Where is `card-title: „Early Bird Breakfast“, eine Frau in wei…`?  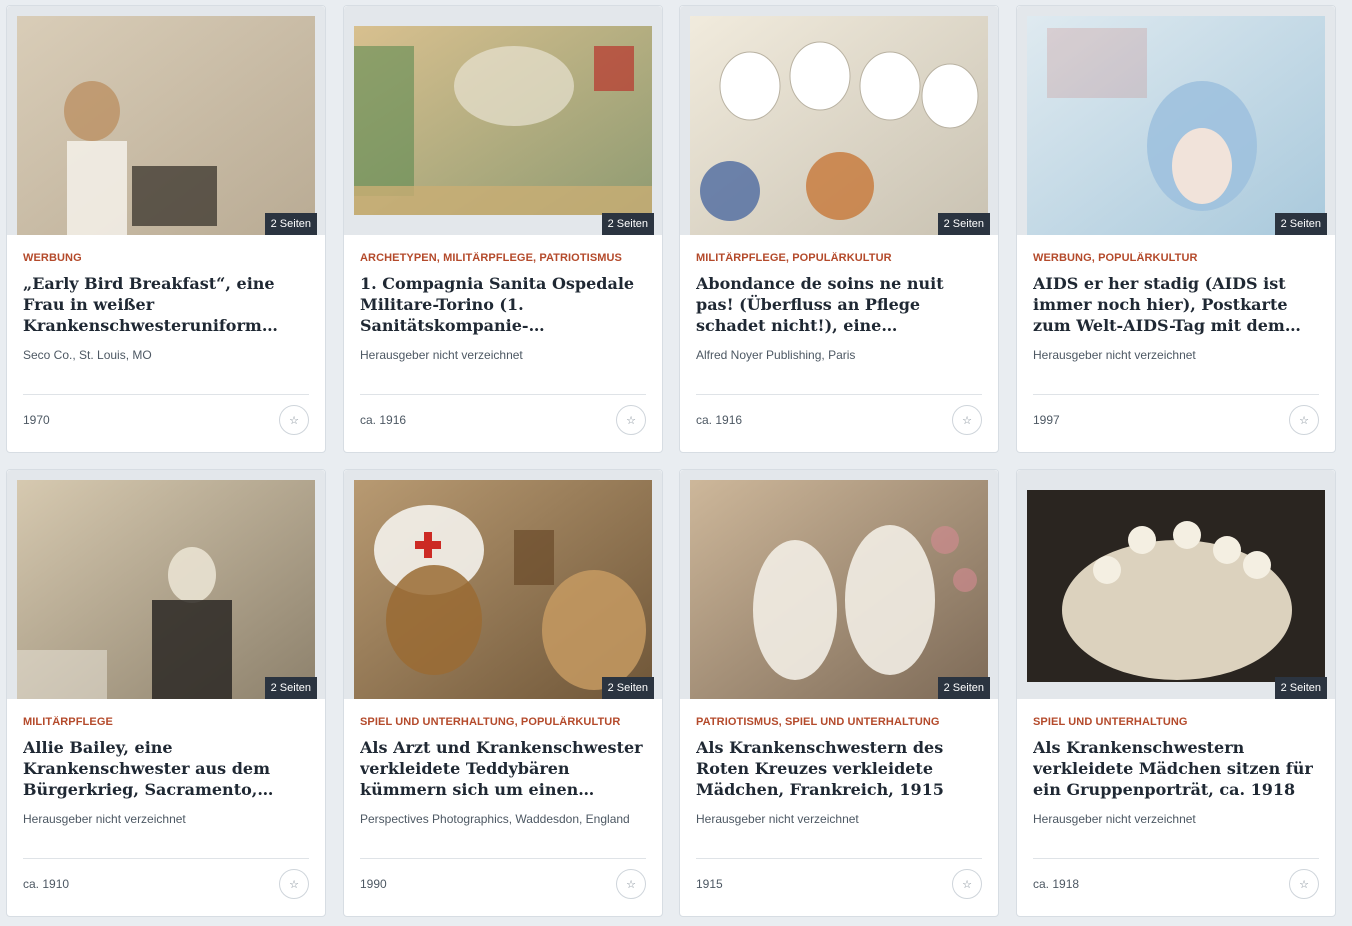
card-title: „Early Bird Breakfast“, eine Frau in wei… is located at coordinates (168, 305).